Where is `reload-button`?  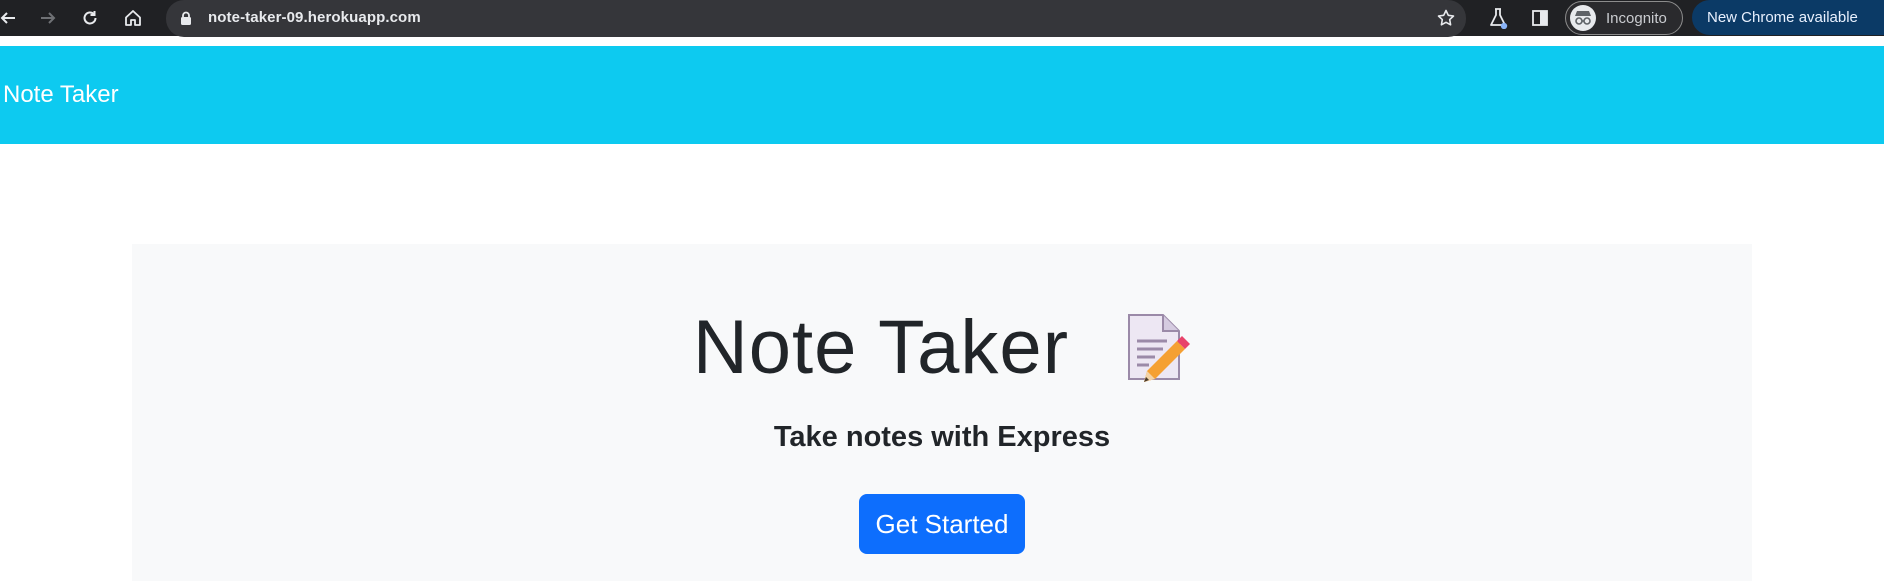
reload-button is located at coordinates (90, 18).